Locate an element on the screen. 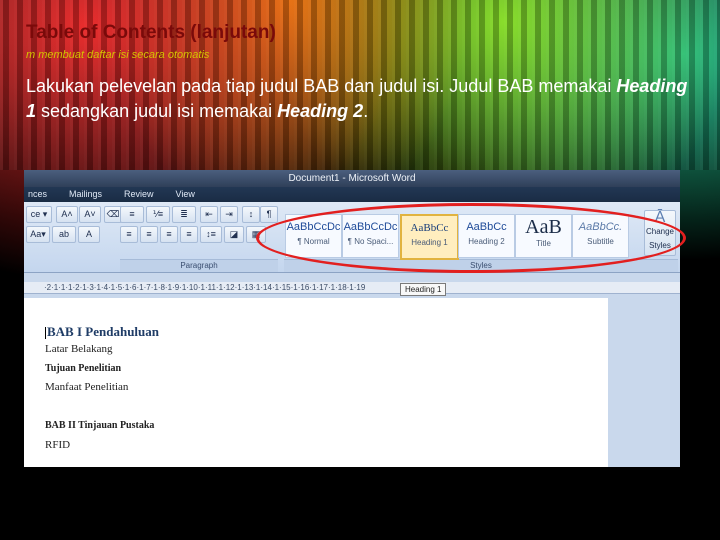 This screenshot has height=540, width=720. decrease-indent-icon: ⇤ is located at coordinates (209, 214).